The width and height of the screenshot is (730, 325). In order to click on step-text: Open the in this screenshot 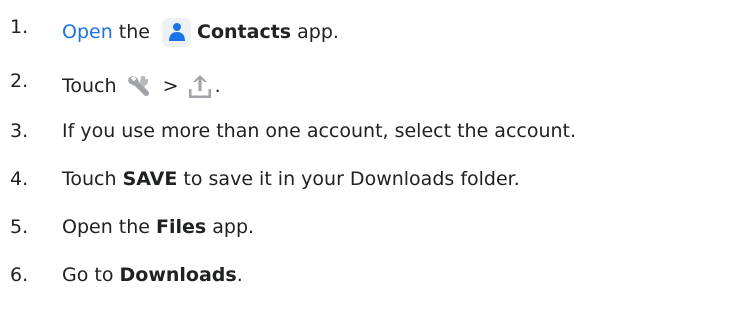, I will do `click(109, 227)`.